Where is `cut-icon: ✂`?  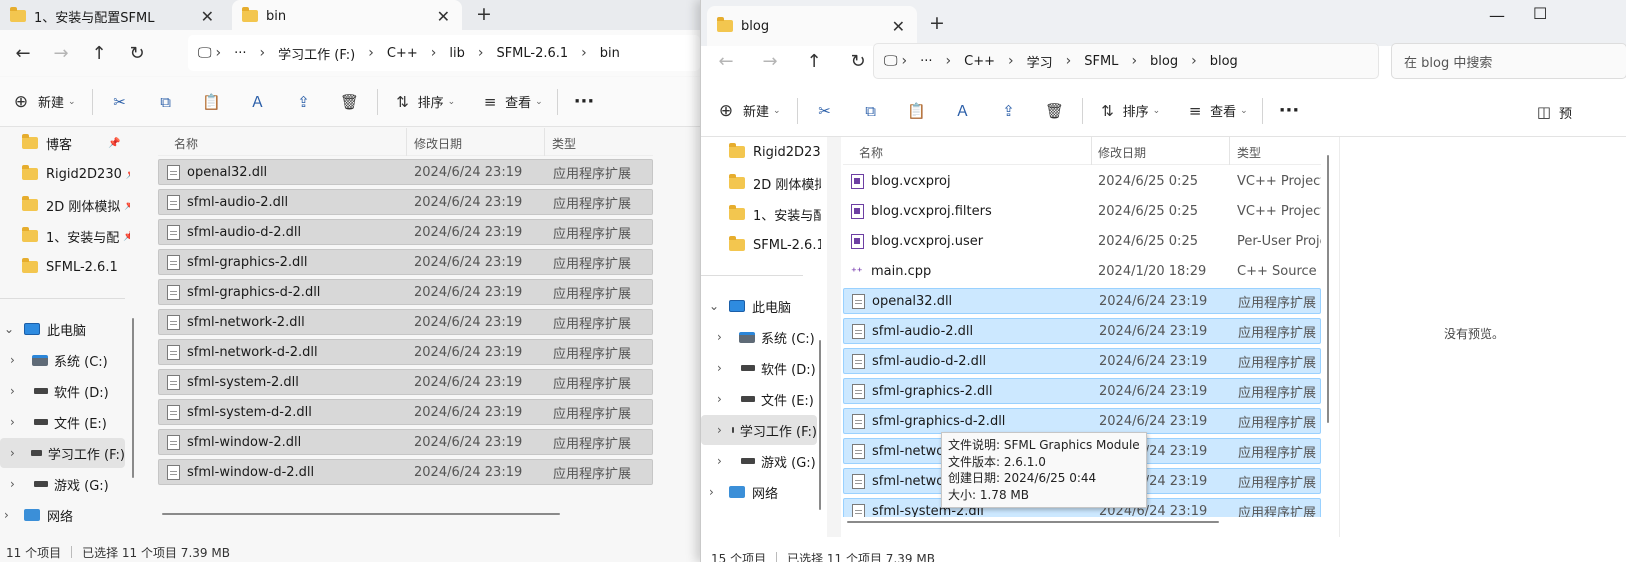 cut-icon: ✂ is located at coordinates (825, 111).